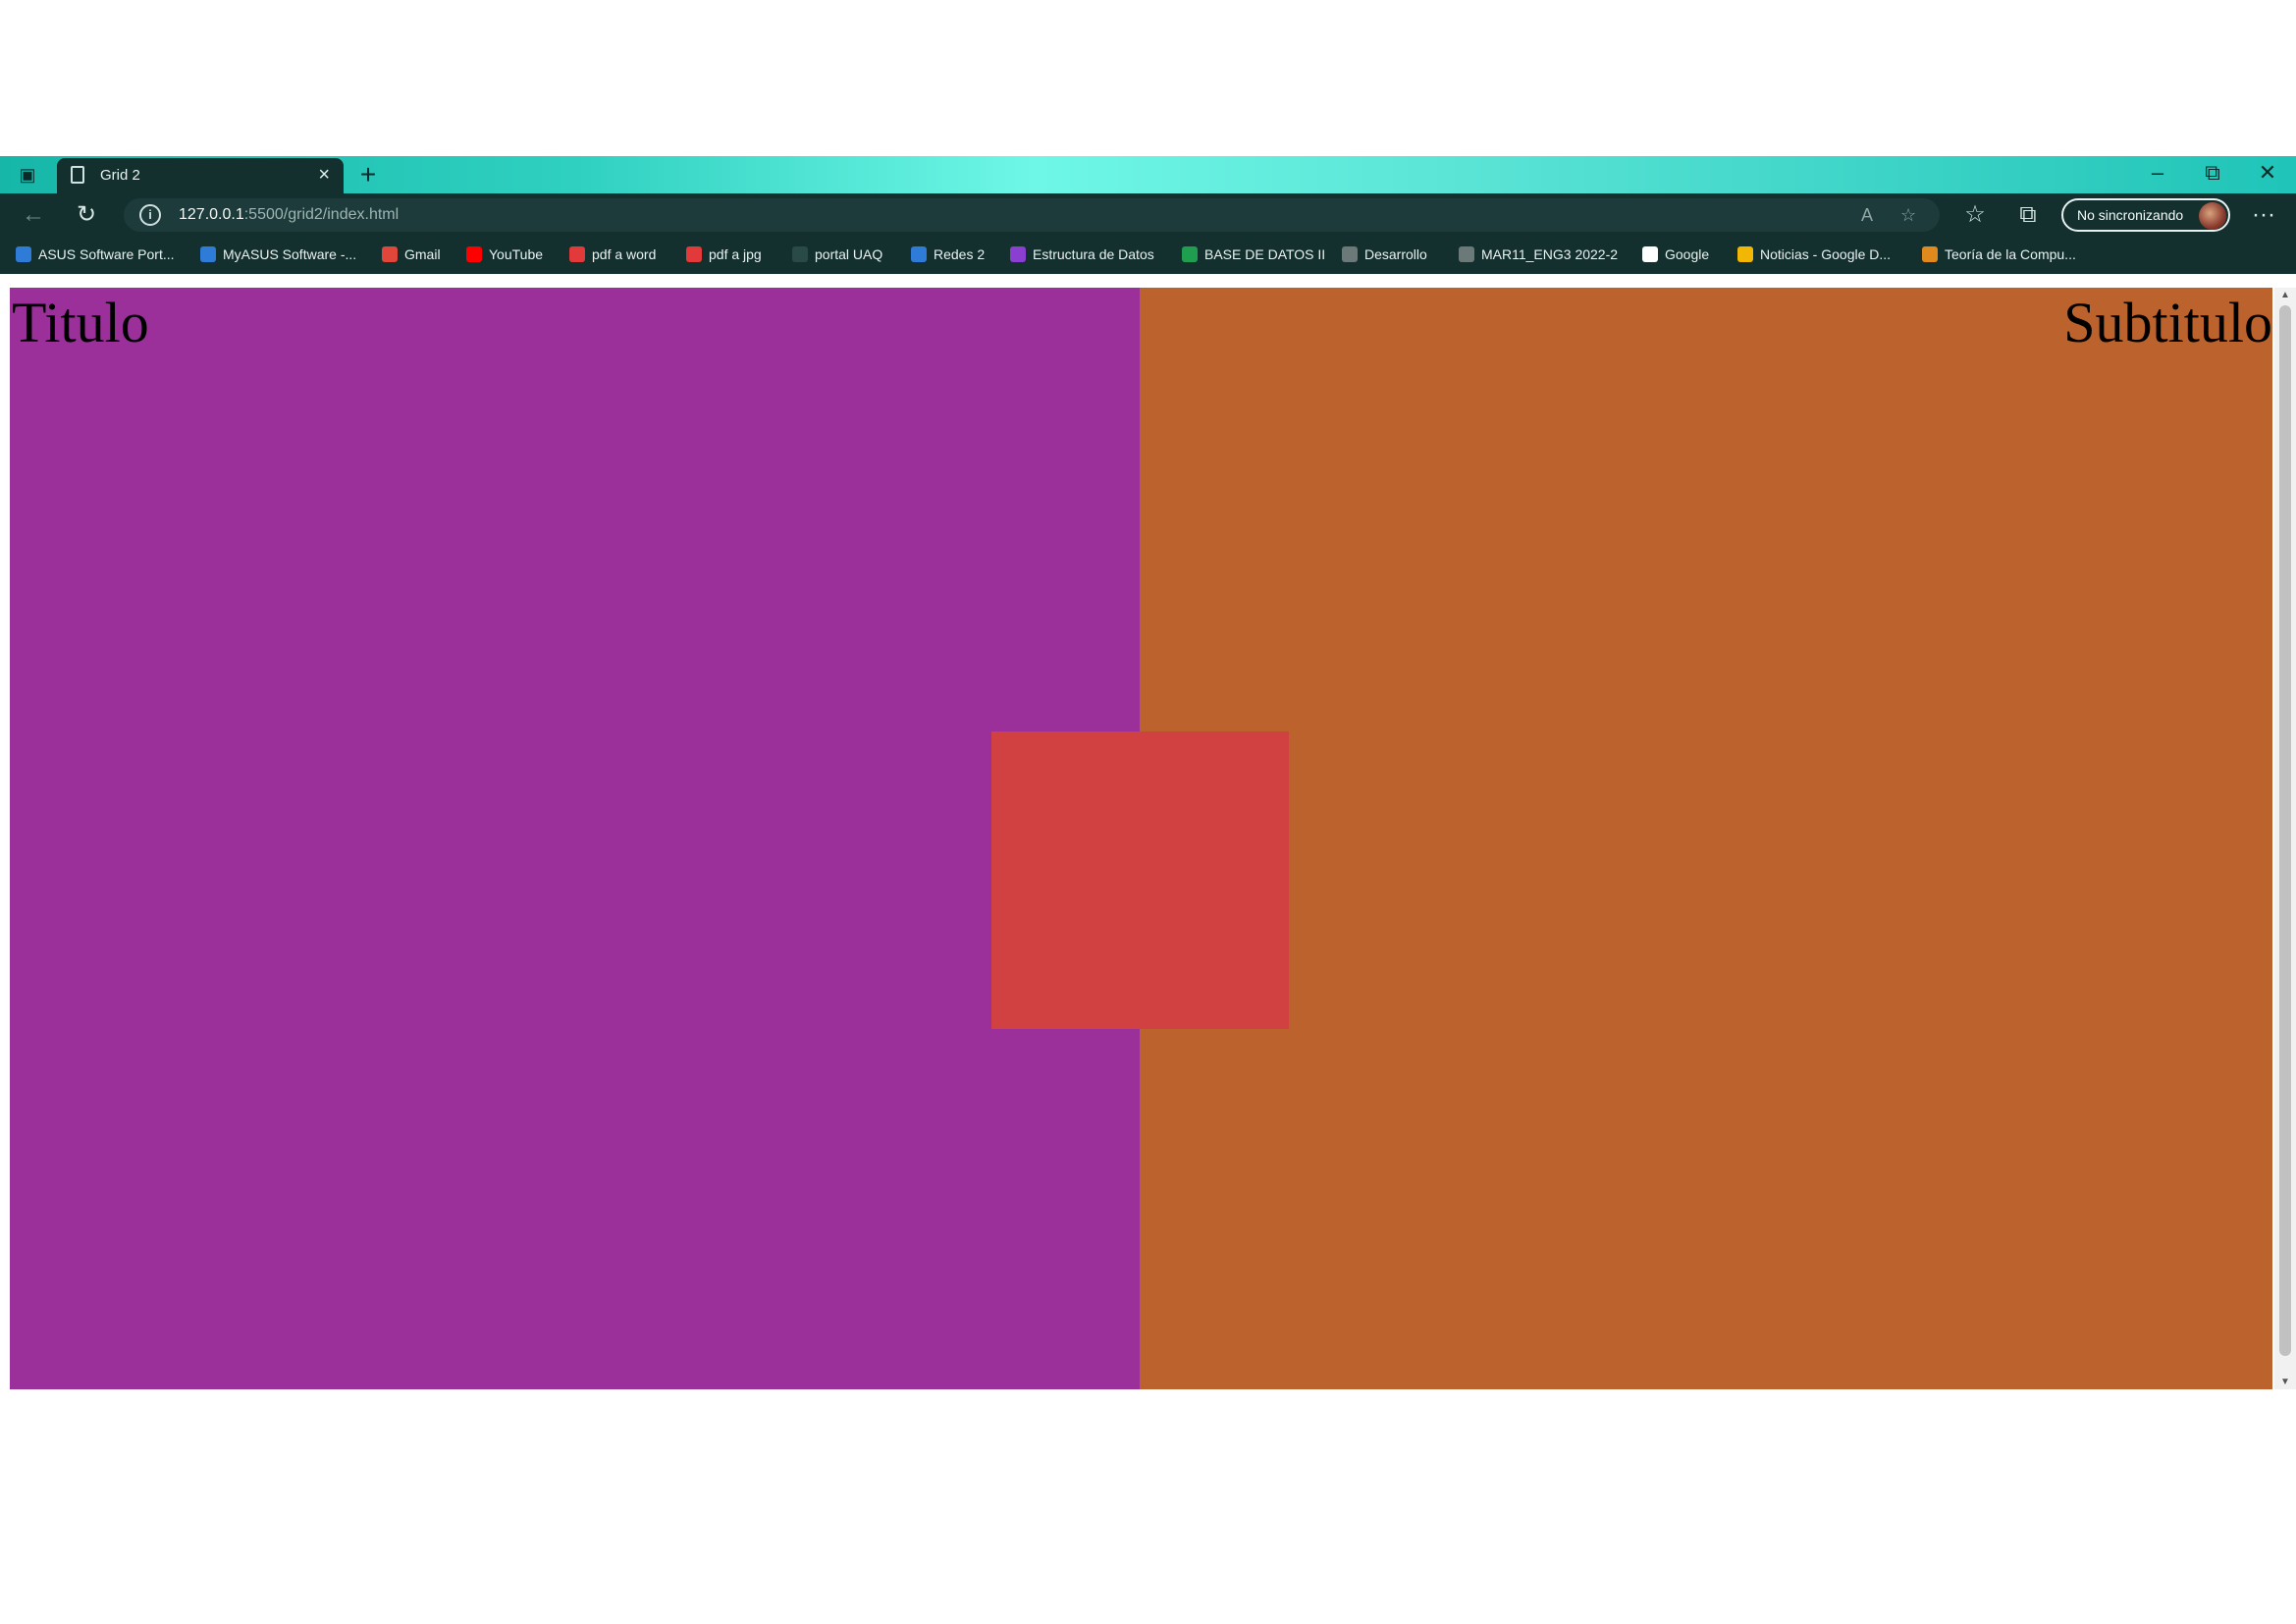 The image size is (2296, 1624). I want to click on bookmark-item: MAR11_ENG3 2022-2, so click(1539, 256).